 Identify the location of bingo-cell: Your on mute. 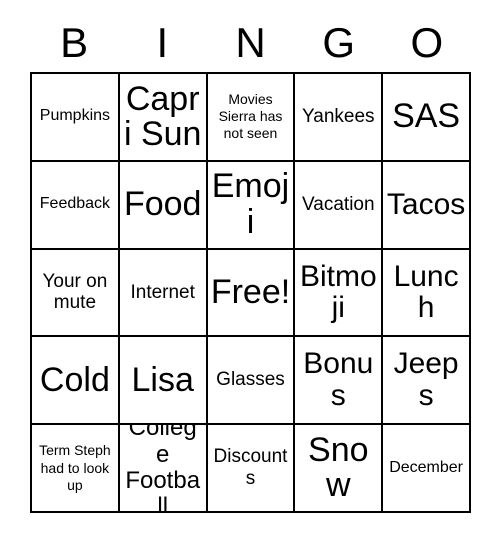
(76, 293).